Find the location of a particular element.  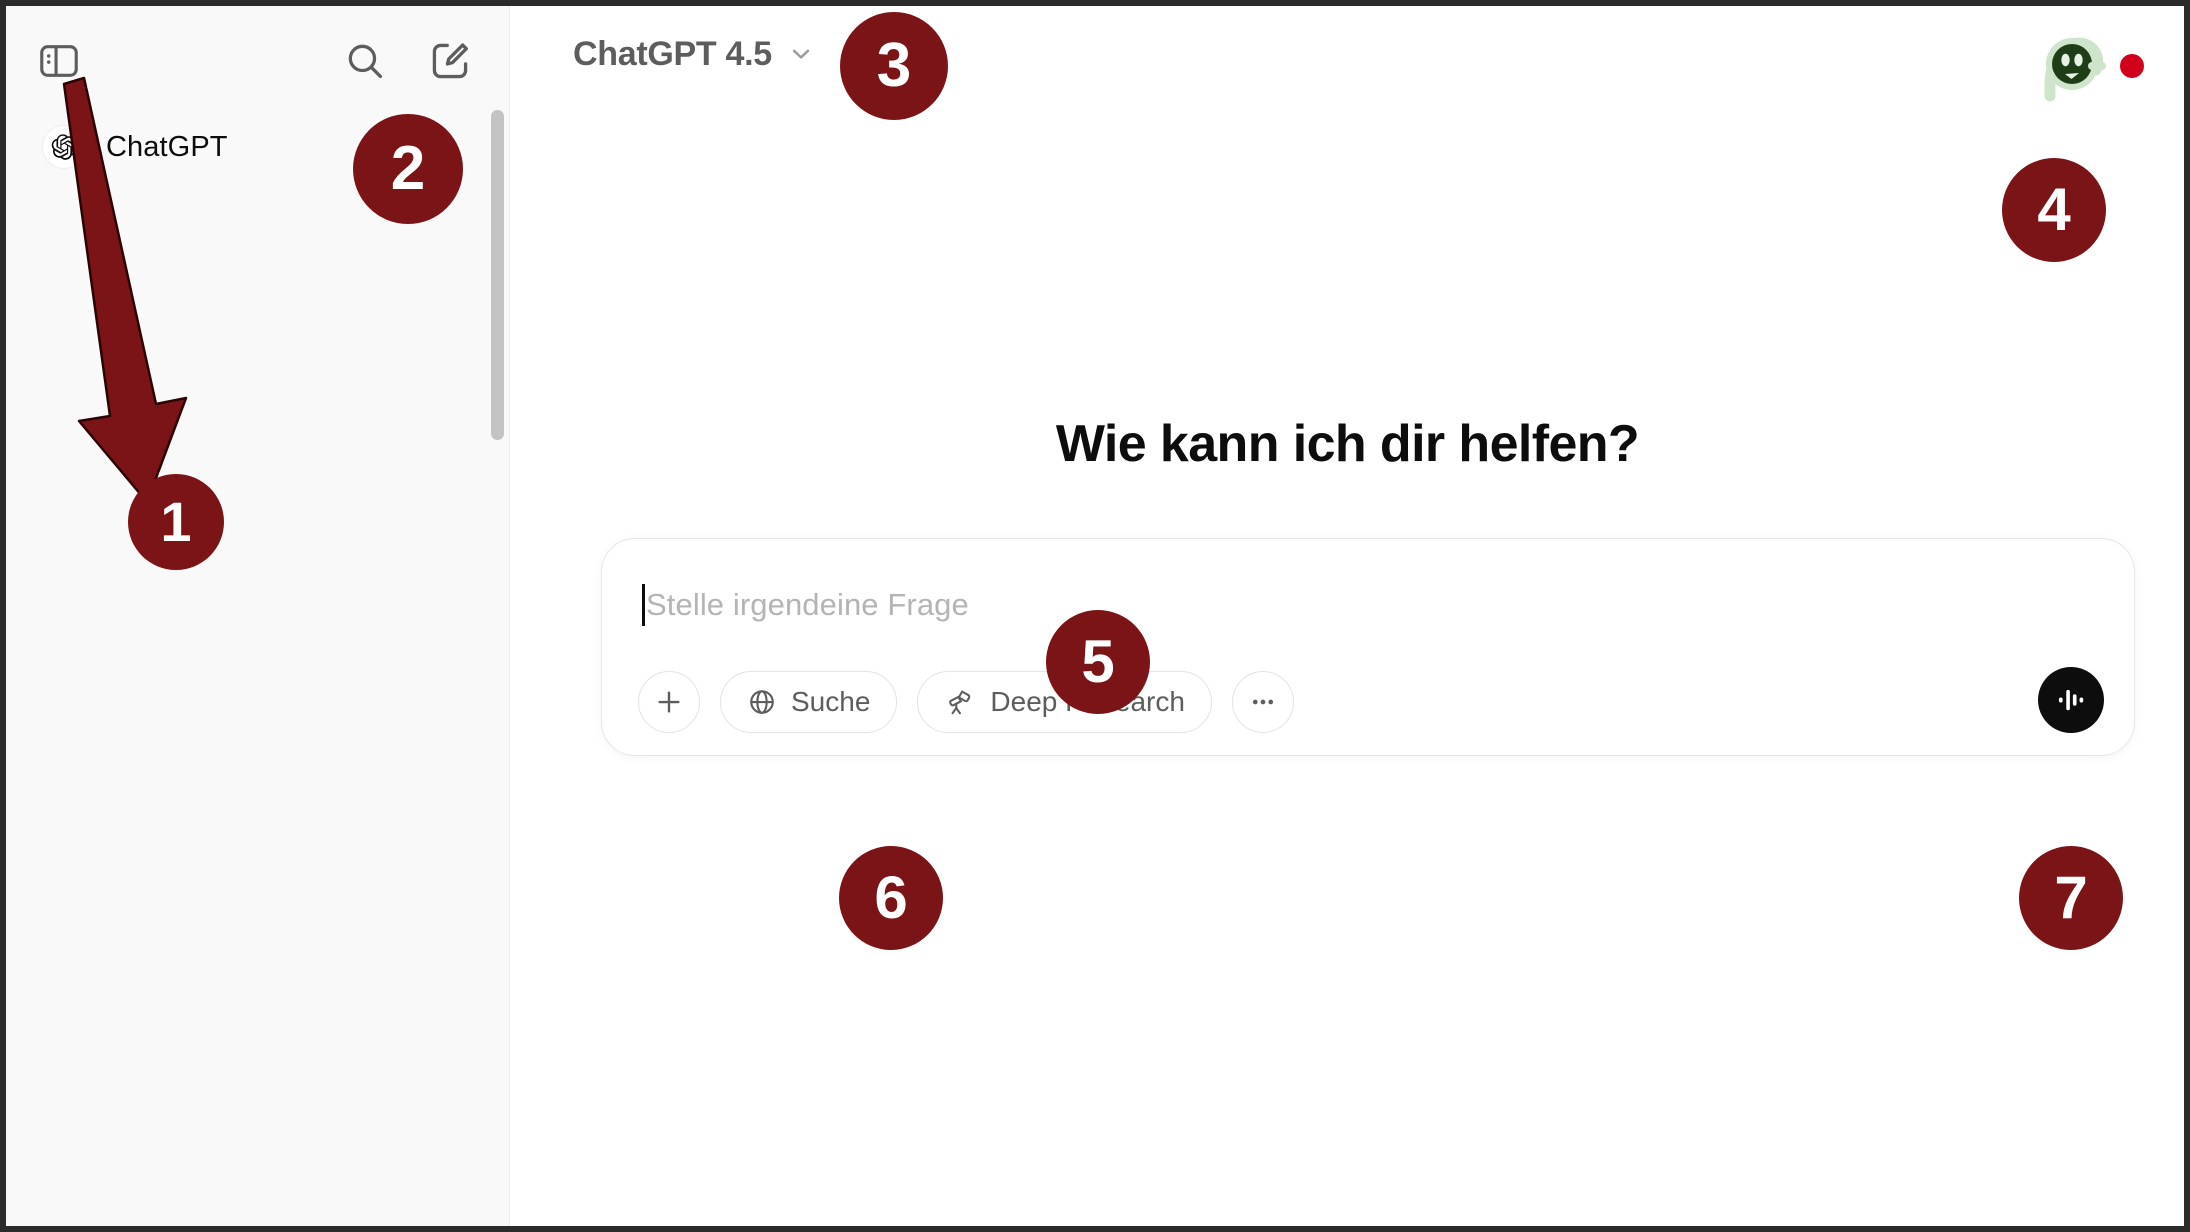

annotation-marker-4-label: 4 is located at coordinates (2054, 209).